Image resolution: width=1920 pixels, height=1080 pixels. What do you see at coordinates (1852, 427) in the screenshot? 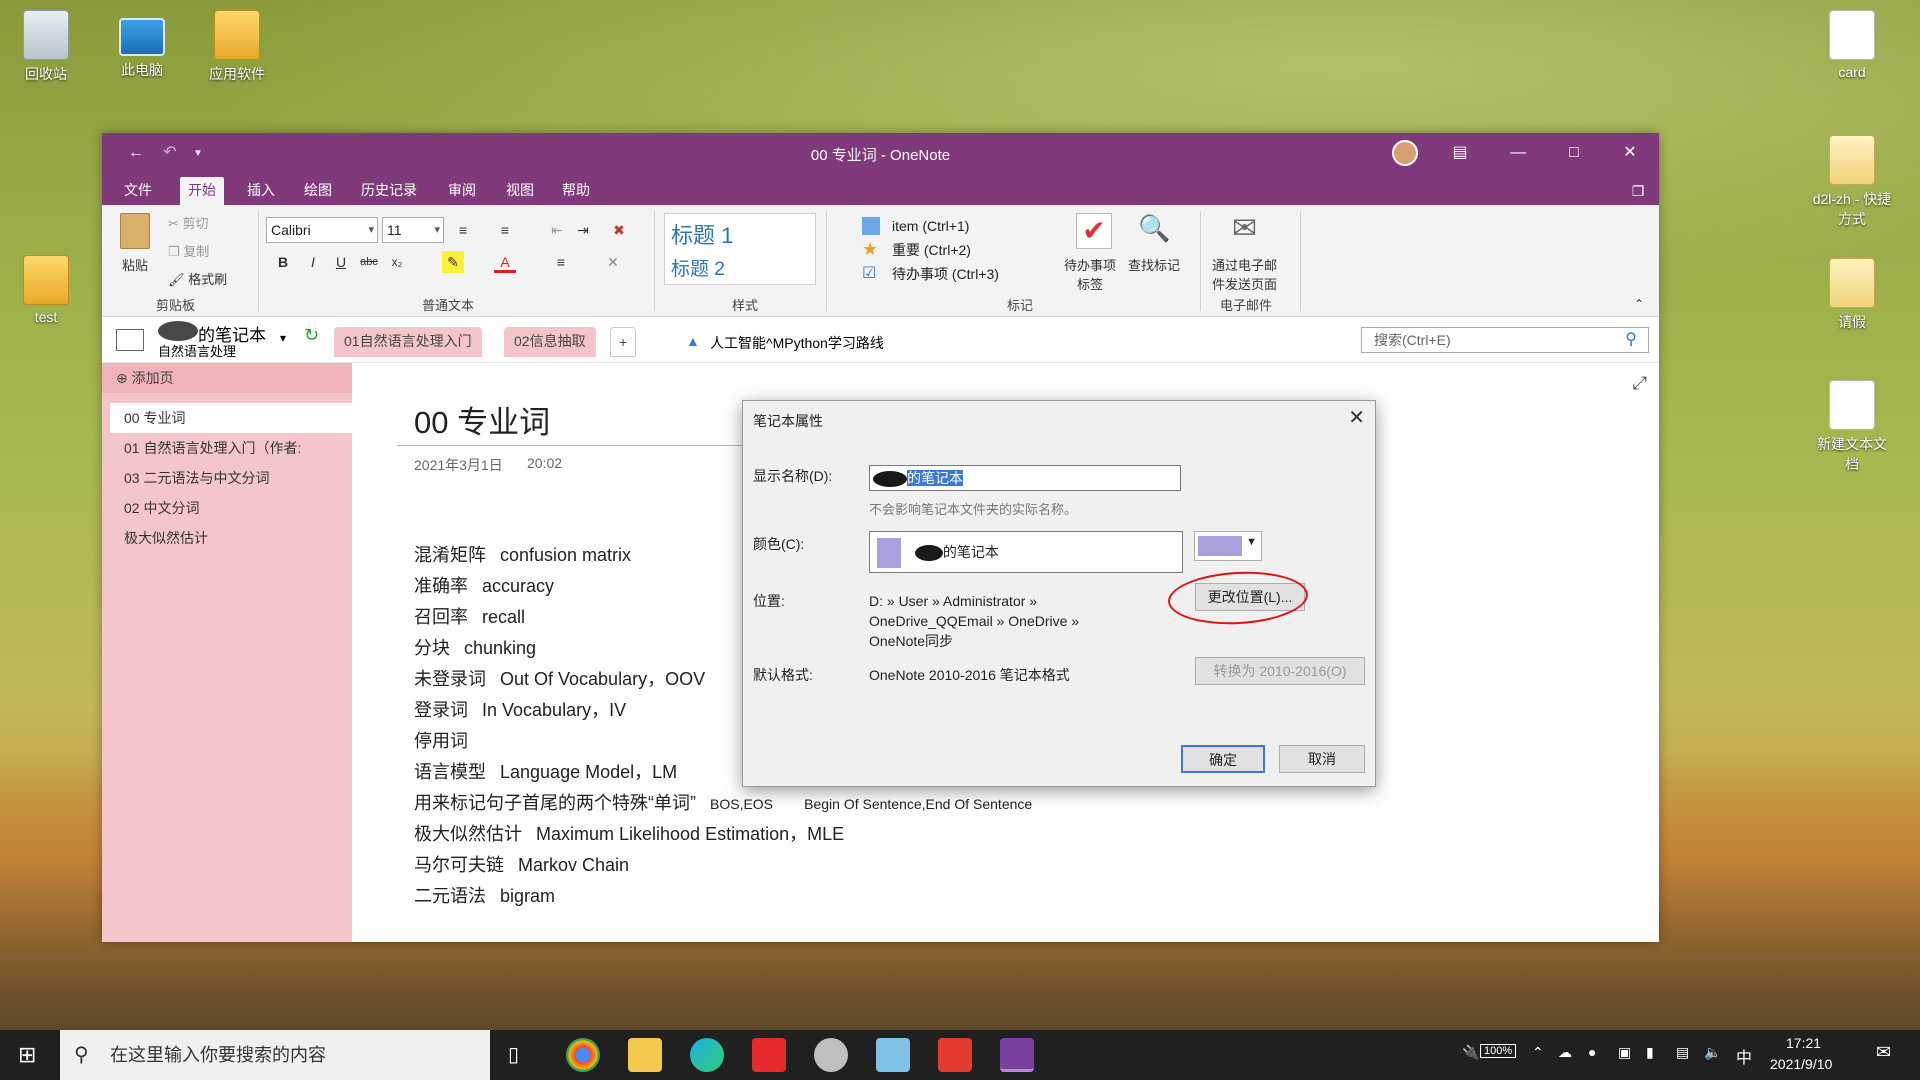
I see `desktop-icon-new-text: 新建文本文档` at bounding box center [1852, 427].